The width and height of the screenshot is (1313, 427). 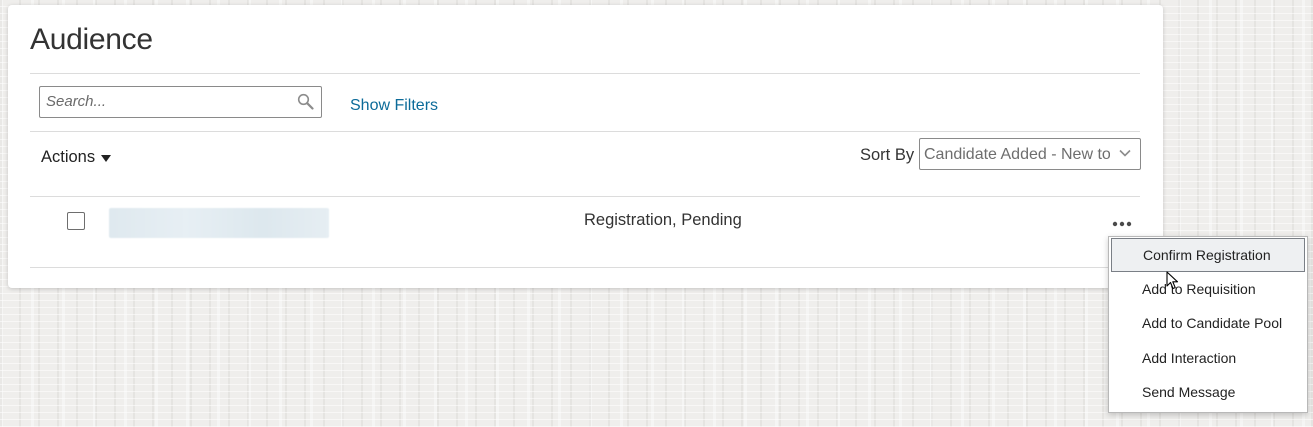 I want to click on menu-item-send-message: Send Message, so click(x=1208, y=392).